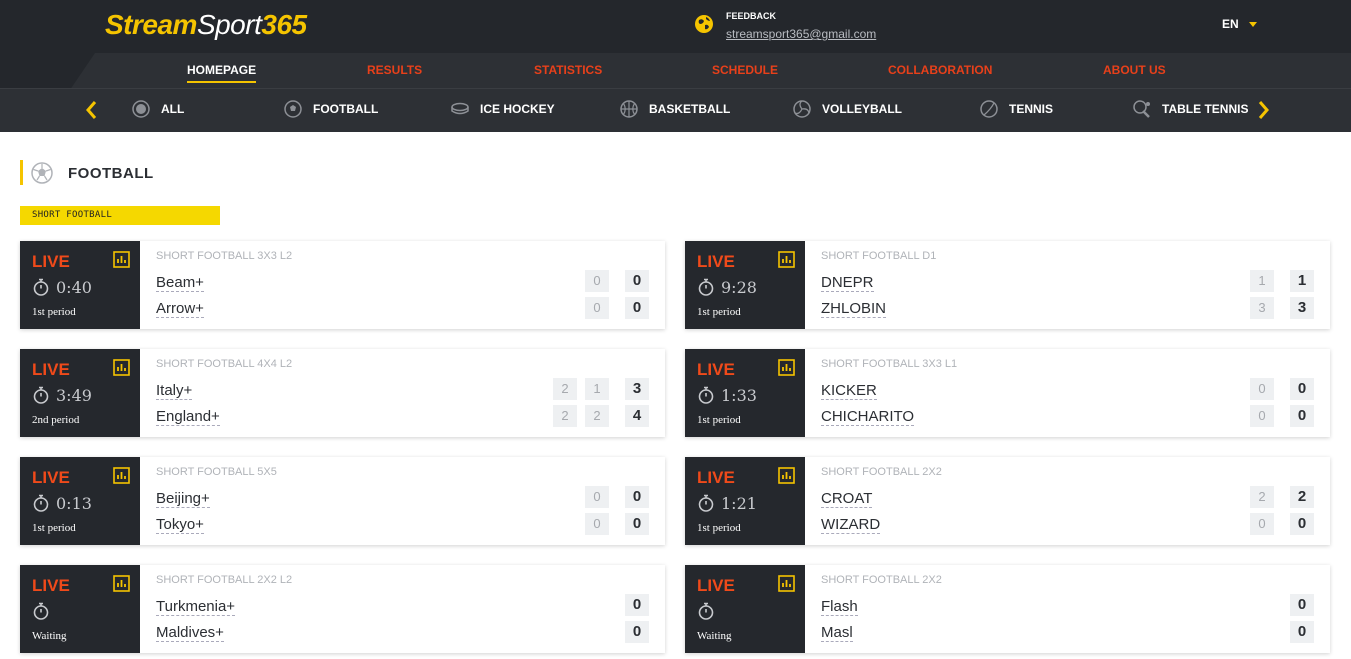 This screenshot has width=1351, height=659. Describe the element at coordinates (141, 109) in the screenshot. I see `all-icon` at that location.